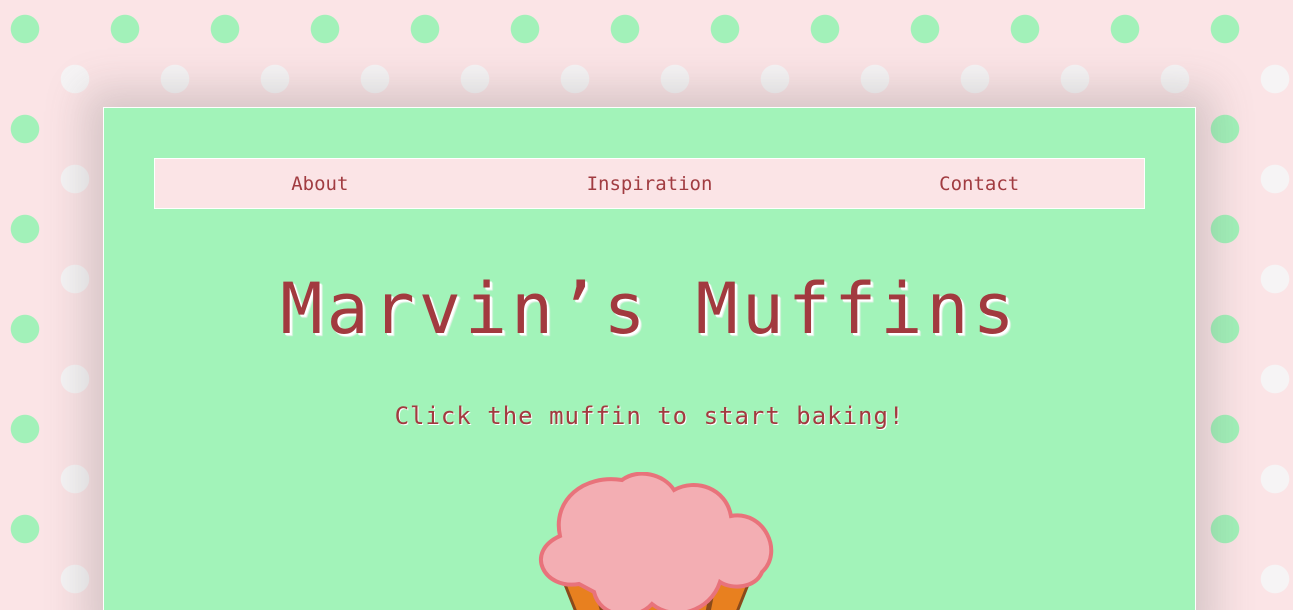 Image resolution: width=1293 pixels, height=610 pixels. I want to click on muffin-button, so click(650, 540).